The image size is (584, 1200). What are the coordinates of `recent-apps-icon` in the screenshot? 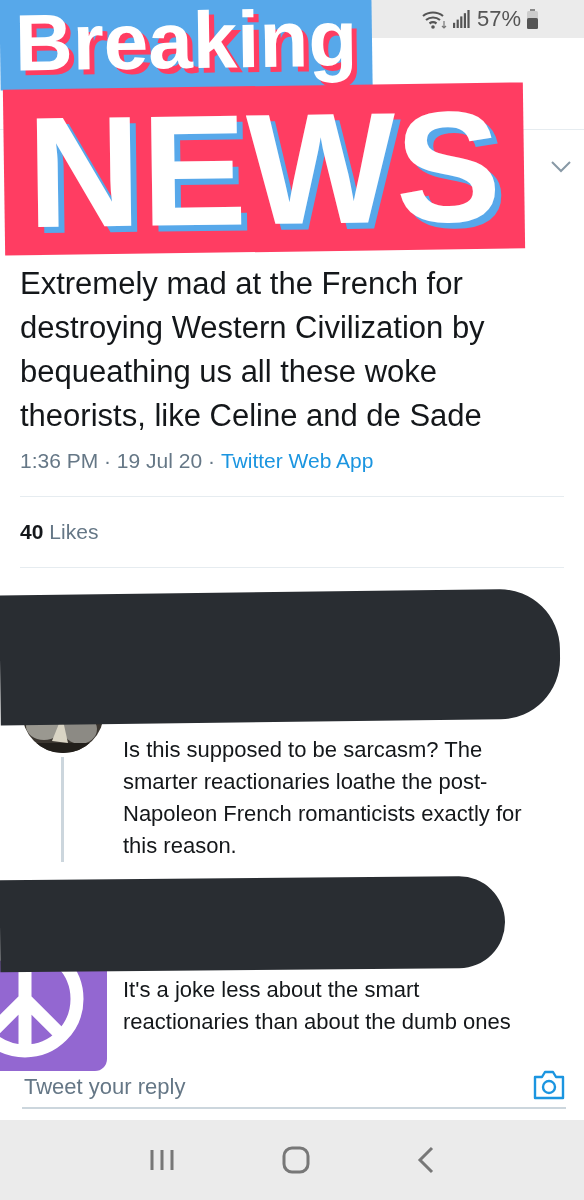 It's located at (161, 1160).